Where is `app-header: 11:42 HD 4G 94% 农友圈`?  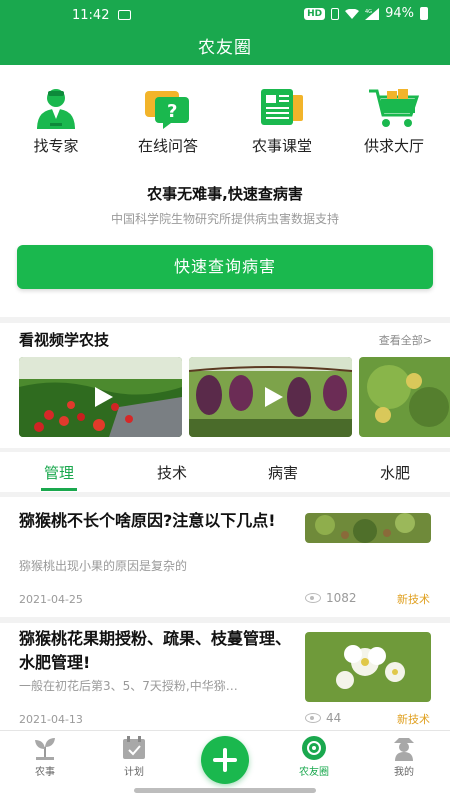
app-header: 11:42 HD 4G 94% 农友圈 is located at coordinates (225, 32).